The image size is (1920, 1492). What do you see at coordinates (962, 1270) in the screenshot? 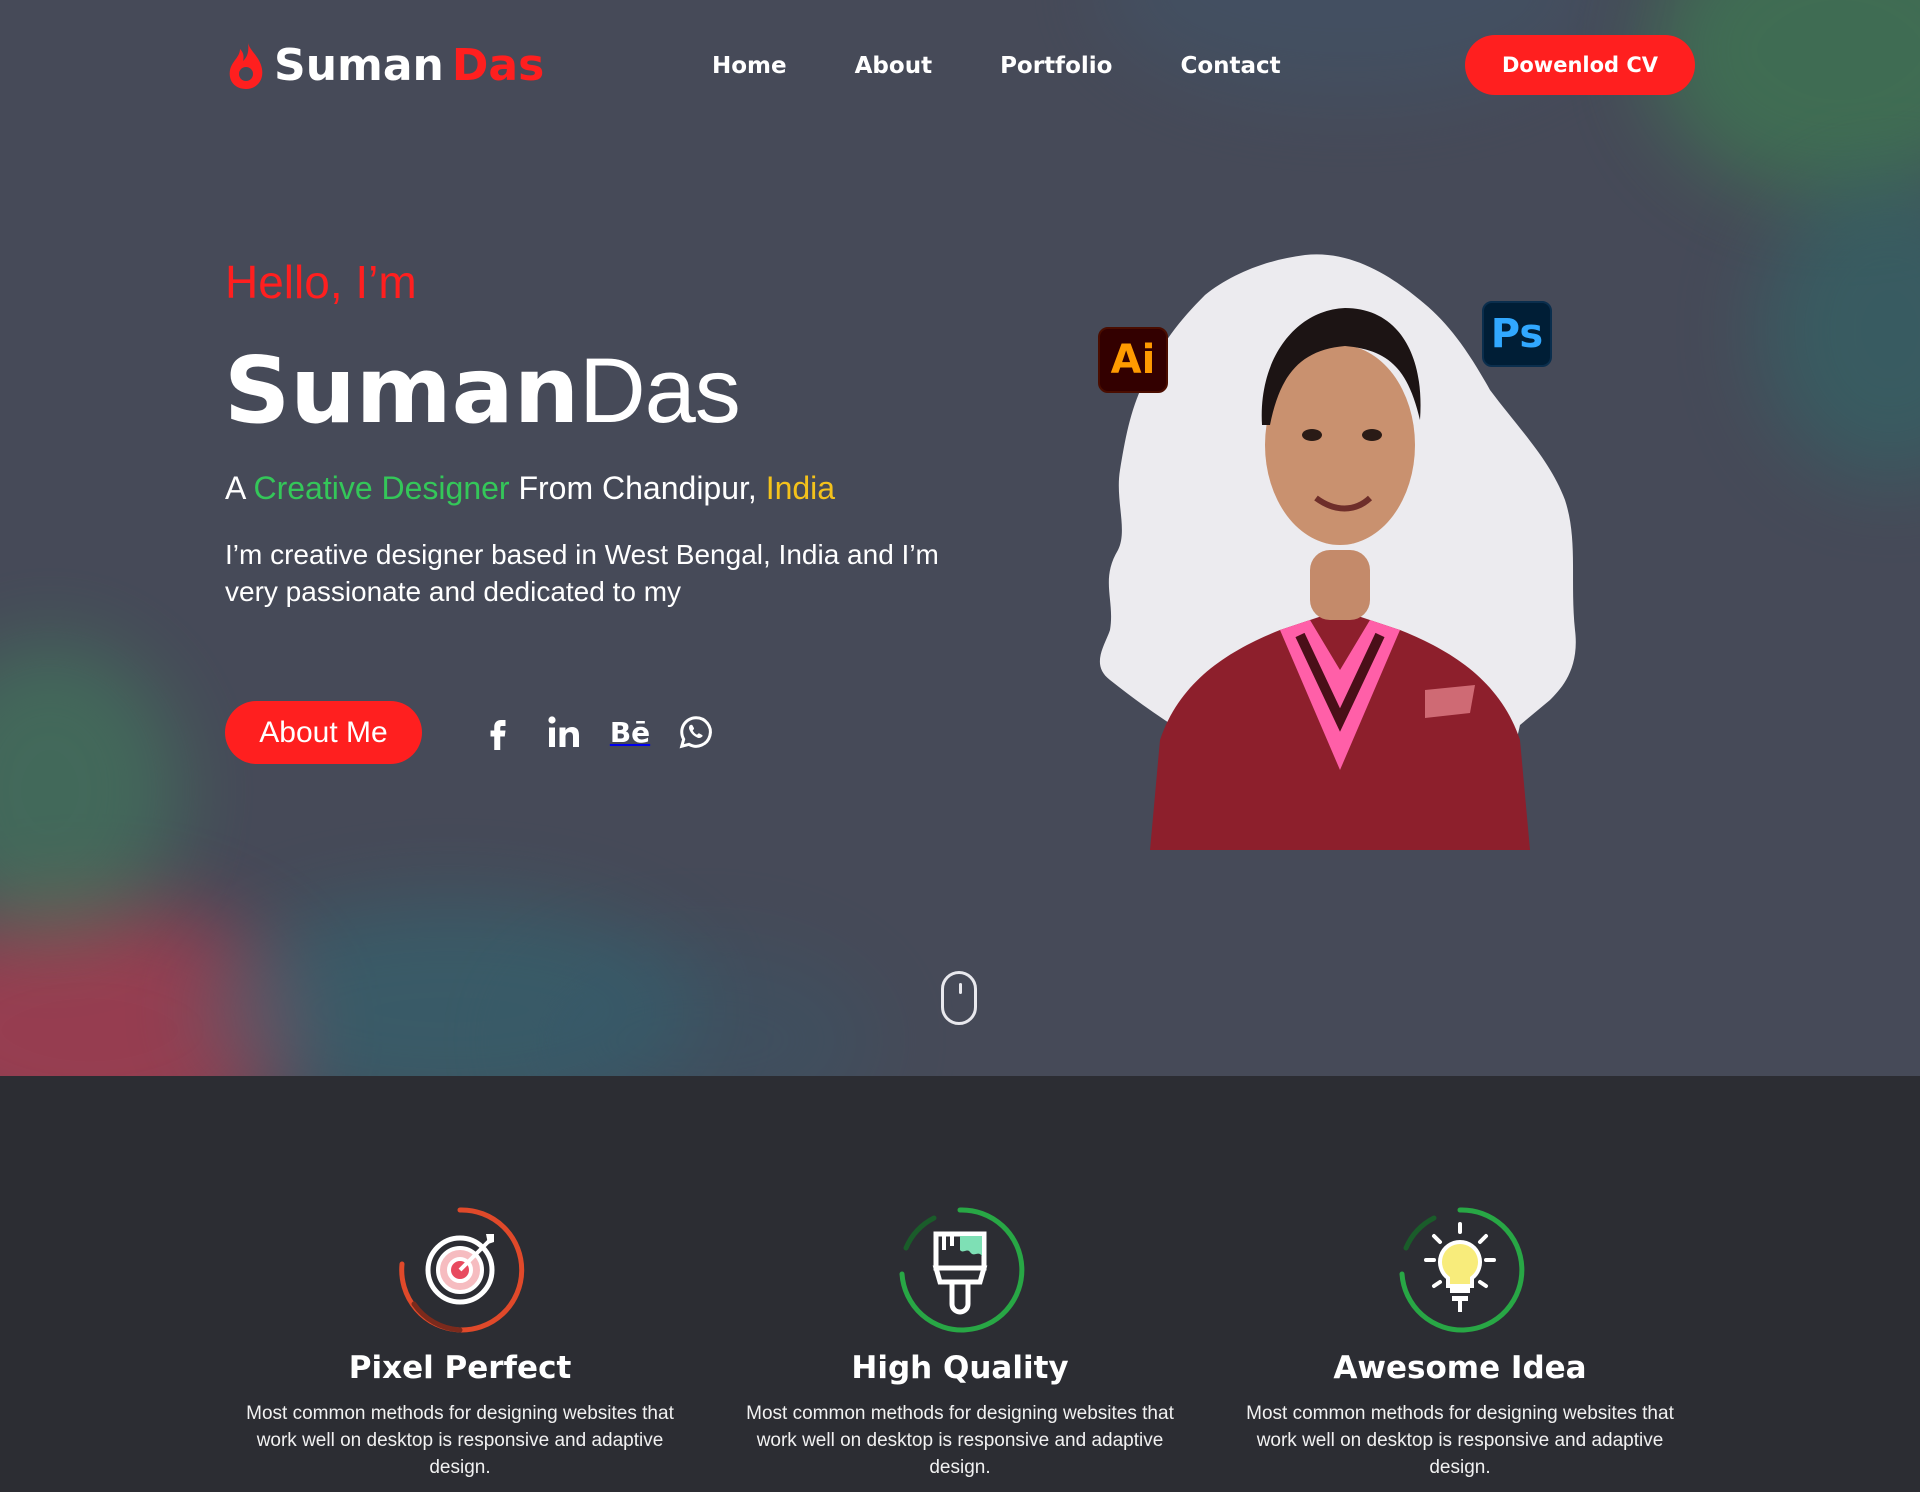
I see `paint-brush-icon` at bounding box center [962, 1270].